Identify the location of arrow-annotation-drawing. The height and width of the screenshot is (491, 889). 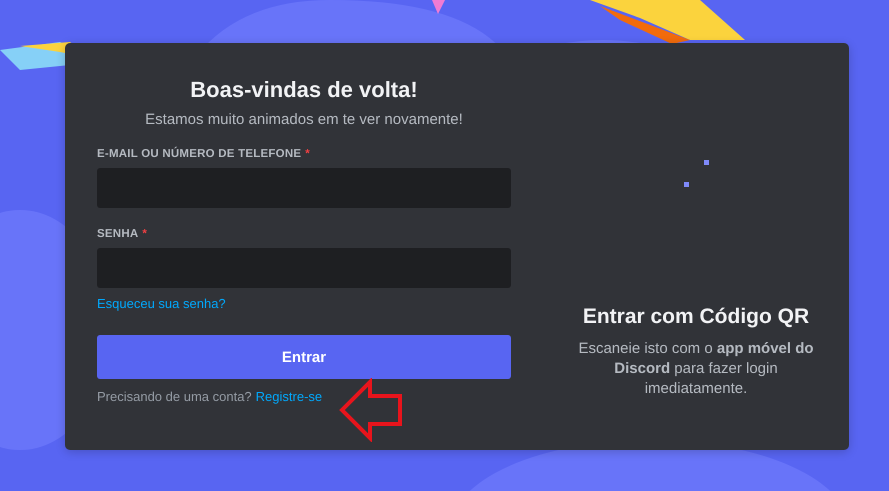
(371, 410).